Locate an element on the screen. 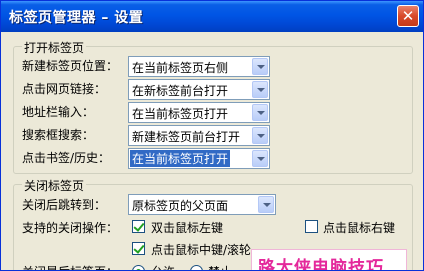 Image resolution: width=424 pixels, height=271 pixels. bookmark-history-select: 在当前标签页打开 is located at coordinates (199, 158).